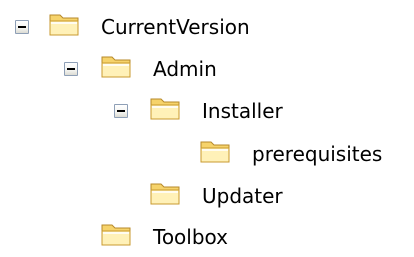  I want to click on collapse-toggle-currentversion, so click(22, 27).